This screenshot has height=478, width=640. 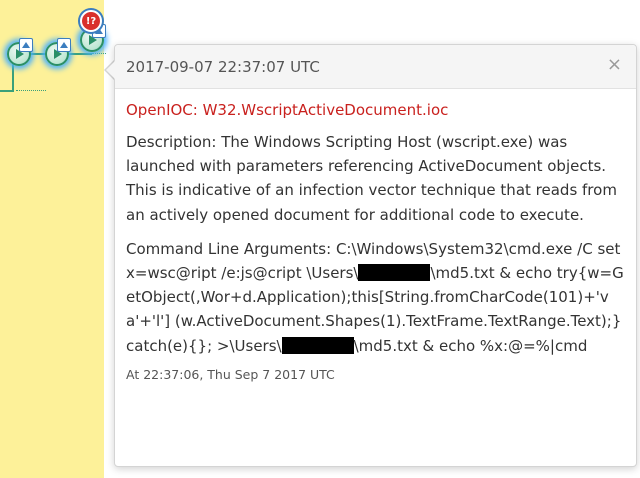 What do you see at coordinates (470, 345) in the screenshot?
I see `command-text-part3: \md5.txt & echo %x:@=%|cmd` at bounding box center [470, 345].